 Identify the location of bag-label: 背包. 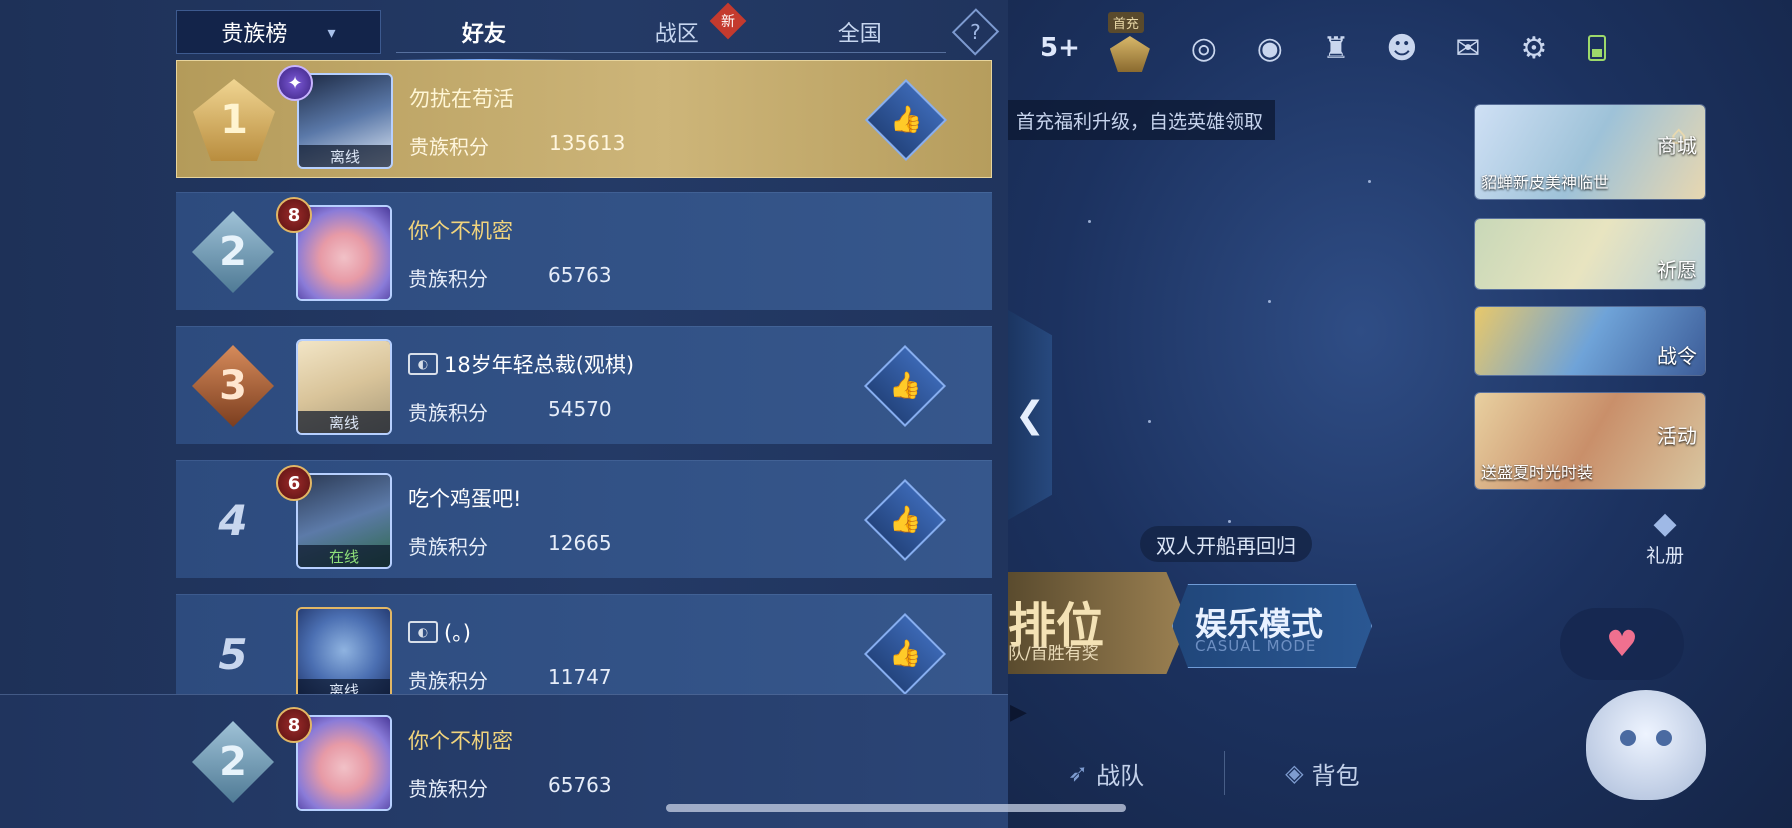
(1335, 775).